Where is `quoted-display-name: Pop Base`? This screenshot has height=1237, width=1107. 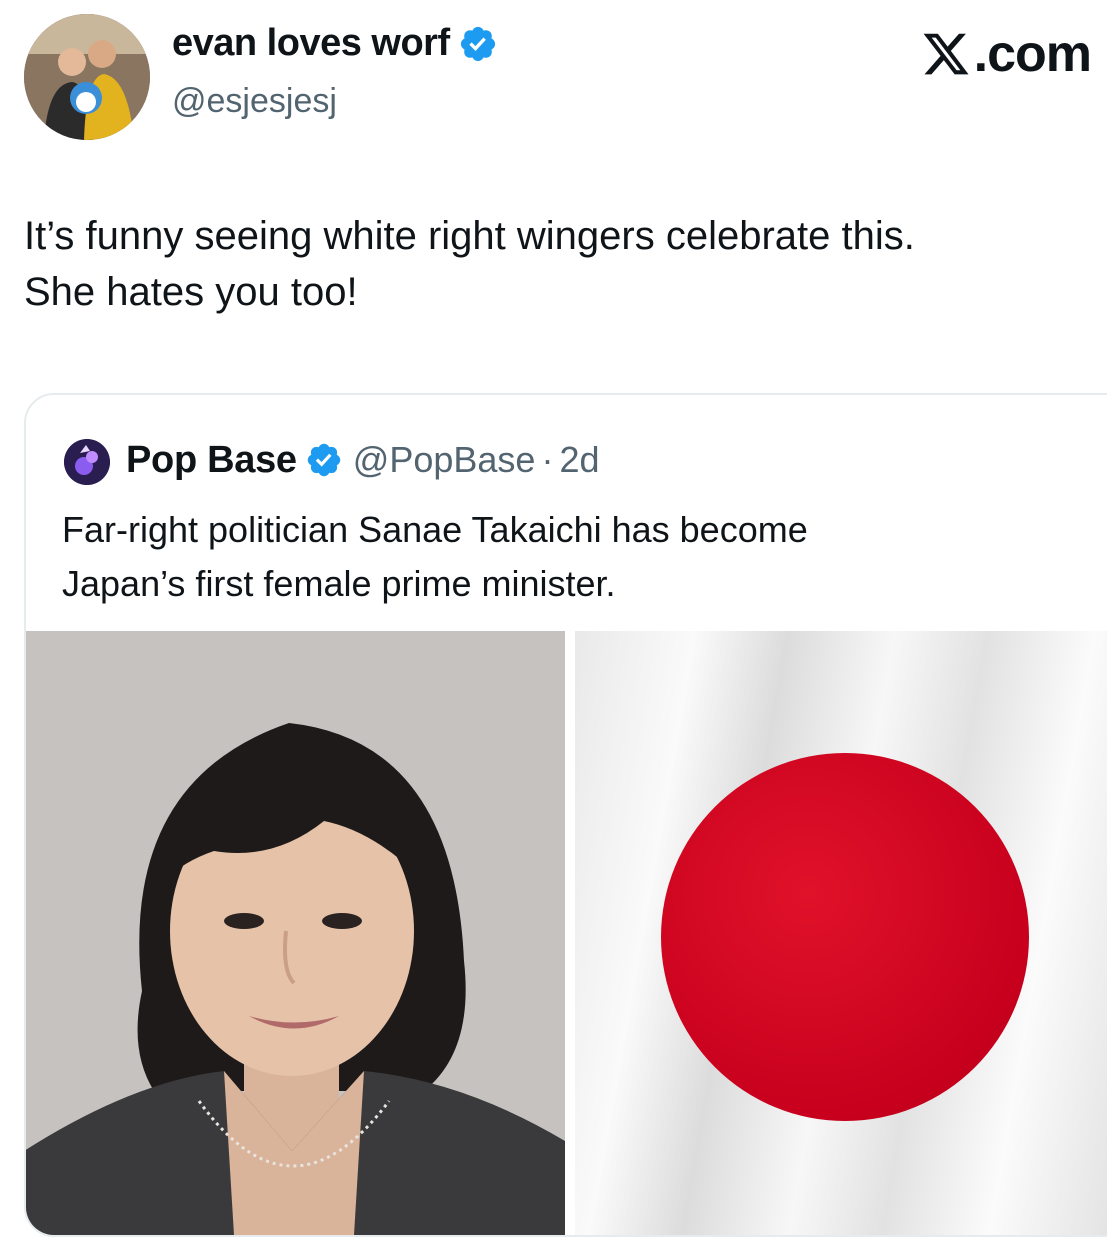
quoted-display-name: Pop Base is located at coordinates (211, 460).